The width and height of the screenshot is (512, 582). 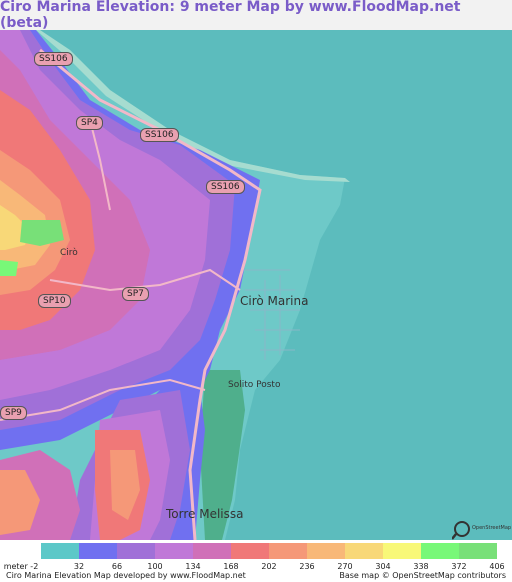 What do you see at coordinates (269, 566) in the screenshot?
I see `legend-tick: 202` at bounding box center [269, 566].